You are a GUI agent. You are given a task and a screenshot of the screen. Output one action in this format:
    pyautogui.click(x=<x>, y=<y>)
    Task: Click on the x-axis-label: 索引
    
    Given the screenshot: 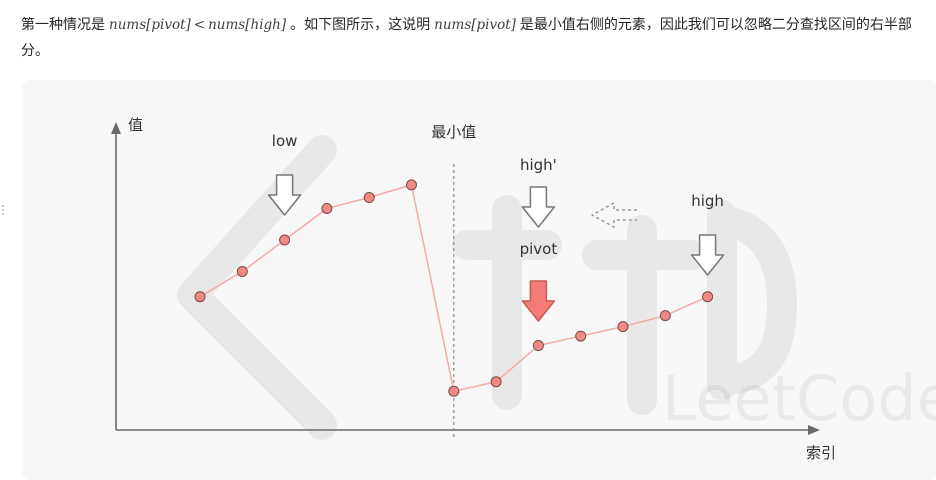 What is the action you would take?
    pyautogui.click(x=821, y=453)
    